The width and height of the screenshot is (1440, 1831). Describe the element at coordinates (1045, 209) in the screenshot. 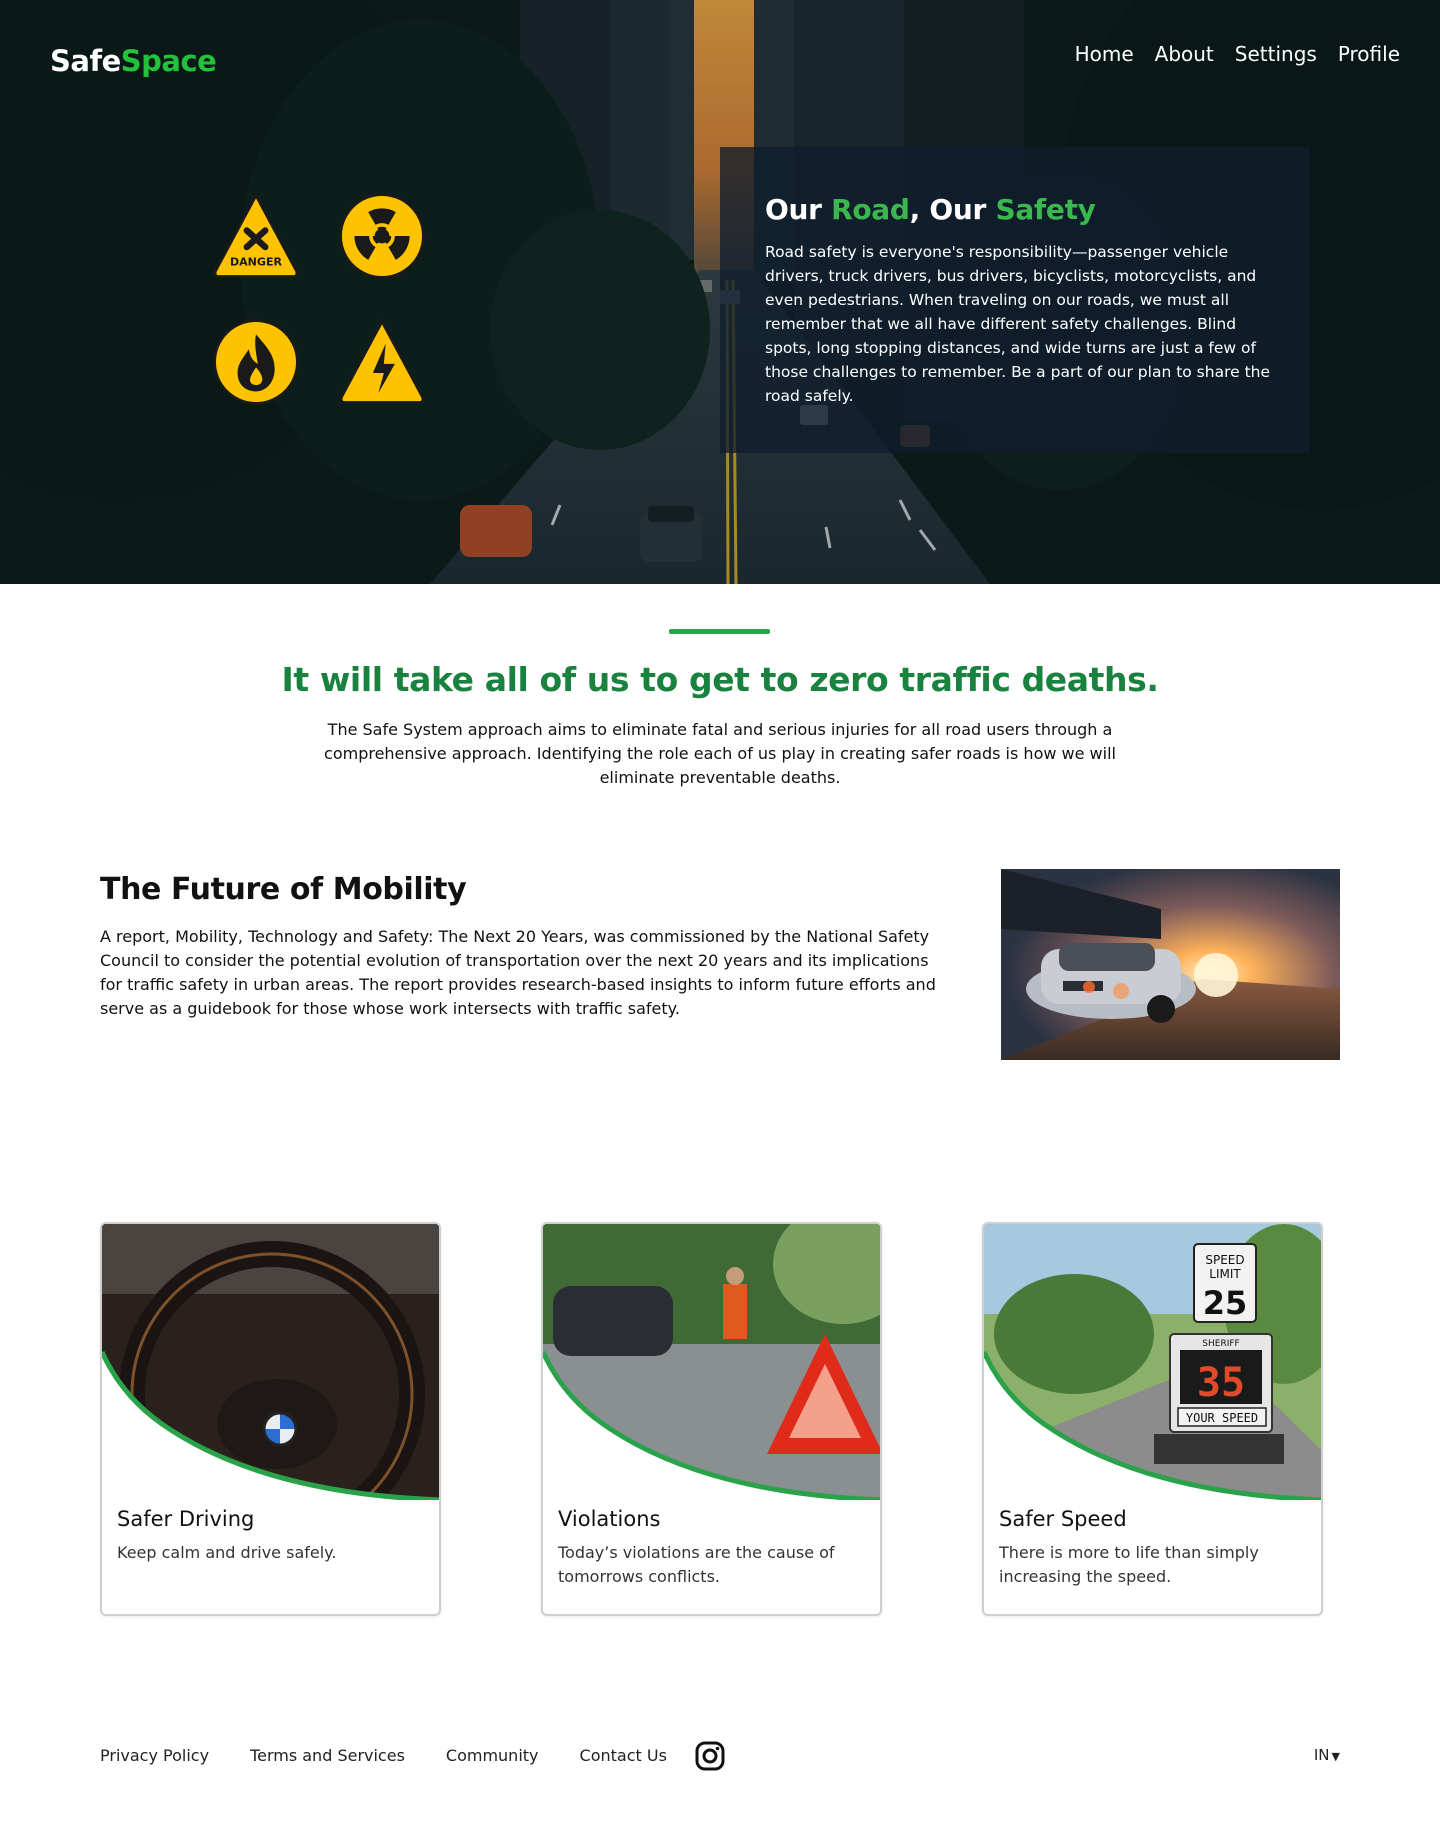

I see `hero-title-highlight-safety: Safety` at that location.